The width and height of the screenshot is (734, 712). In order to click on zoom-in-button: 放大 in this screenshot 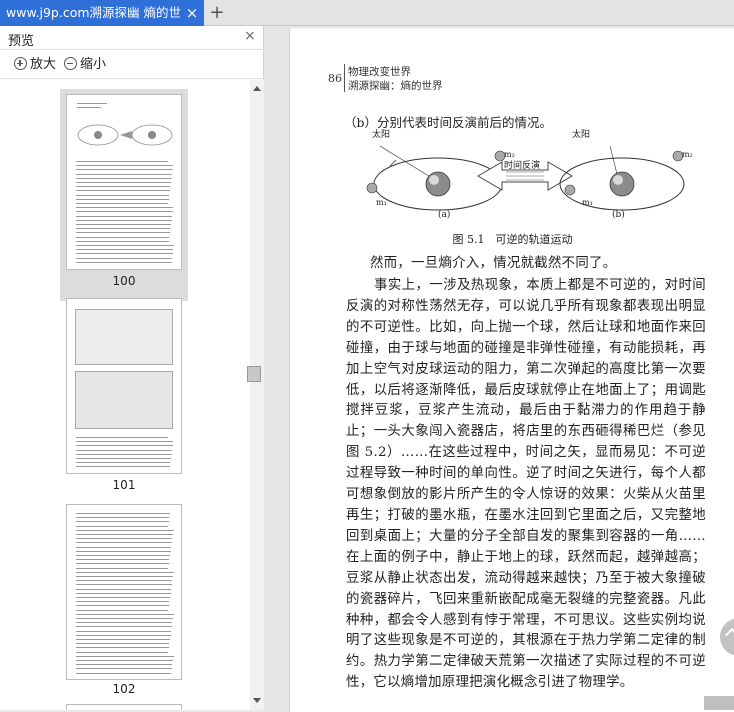, I will do `click(35, 65)`.